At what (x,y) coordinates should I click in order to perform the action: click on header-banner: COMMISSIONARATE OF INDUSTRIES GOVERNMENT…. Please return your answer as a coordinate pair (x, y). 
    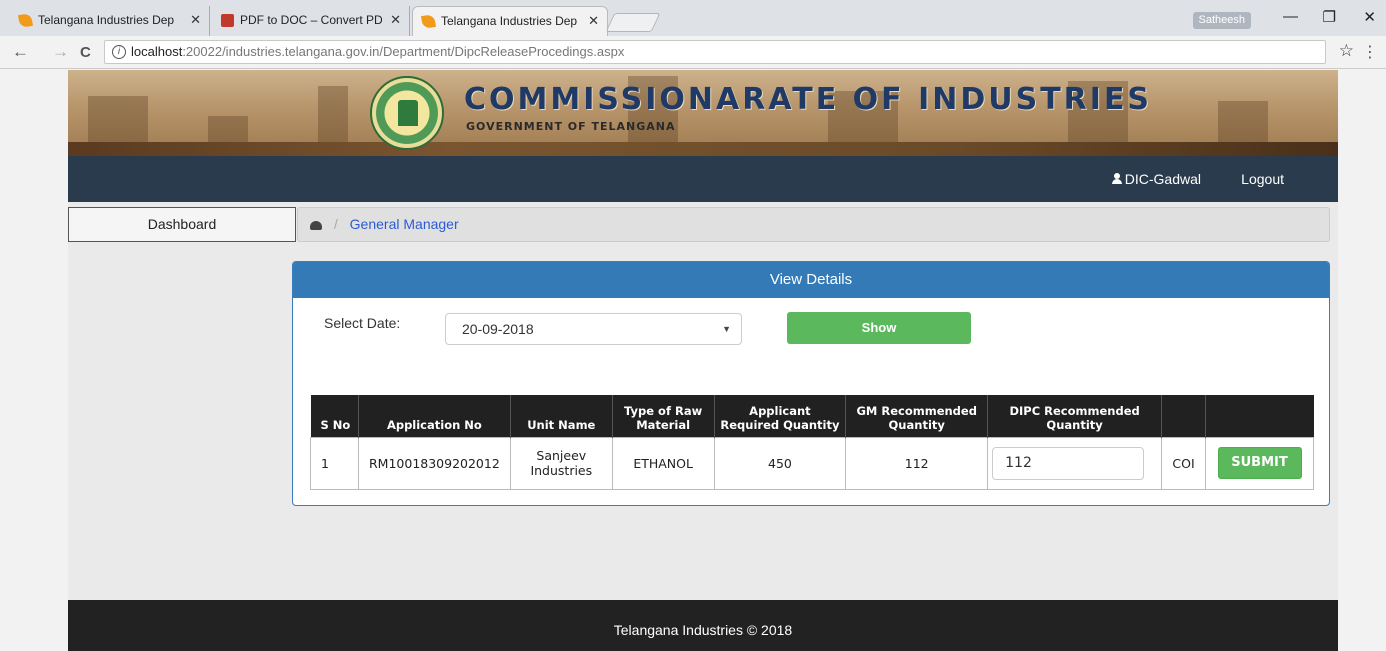
    Looking at the image, I should click on (703, 113).